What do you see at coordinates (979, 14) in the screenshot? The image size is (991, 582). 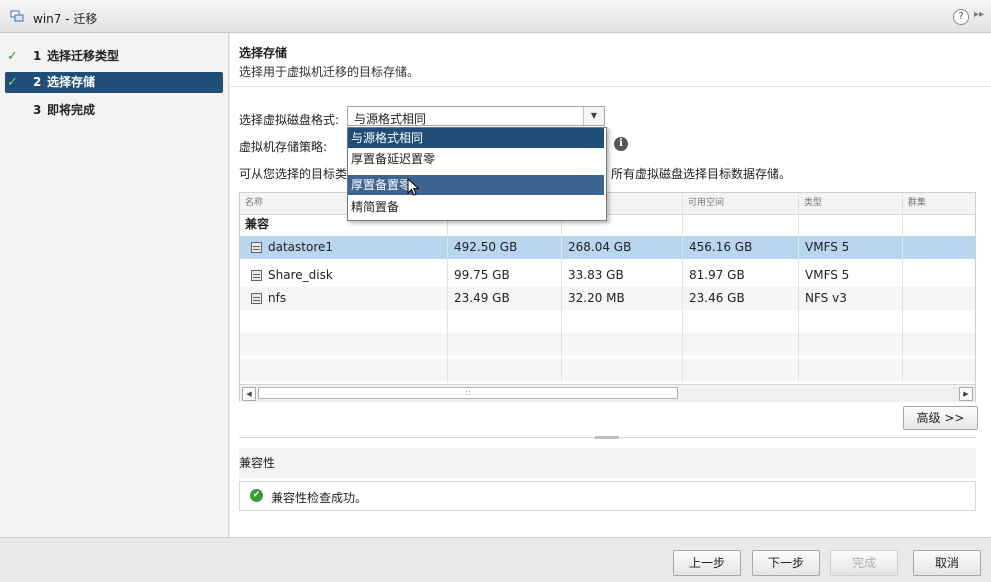 I see `expand-icon: ▸▸` at bounding box center [979, 14].